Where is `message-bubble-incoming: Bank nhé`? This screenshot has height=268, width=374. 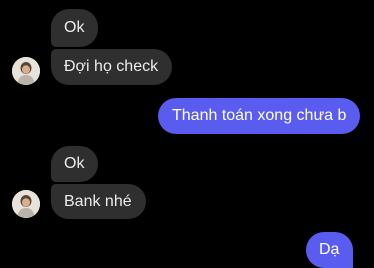
message-bubble-incoming: Bank nhé is located at coordinates (98, 201).